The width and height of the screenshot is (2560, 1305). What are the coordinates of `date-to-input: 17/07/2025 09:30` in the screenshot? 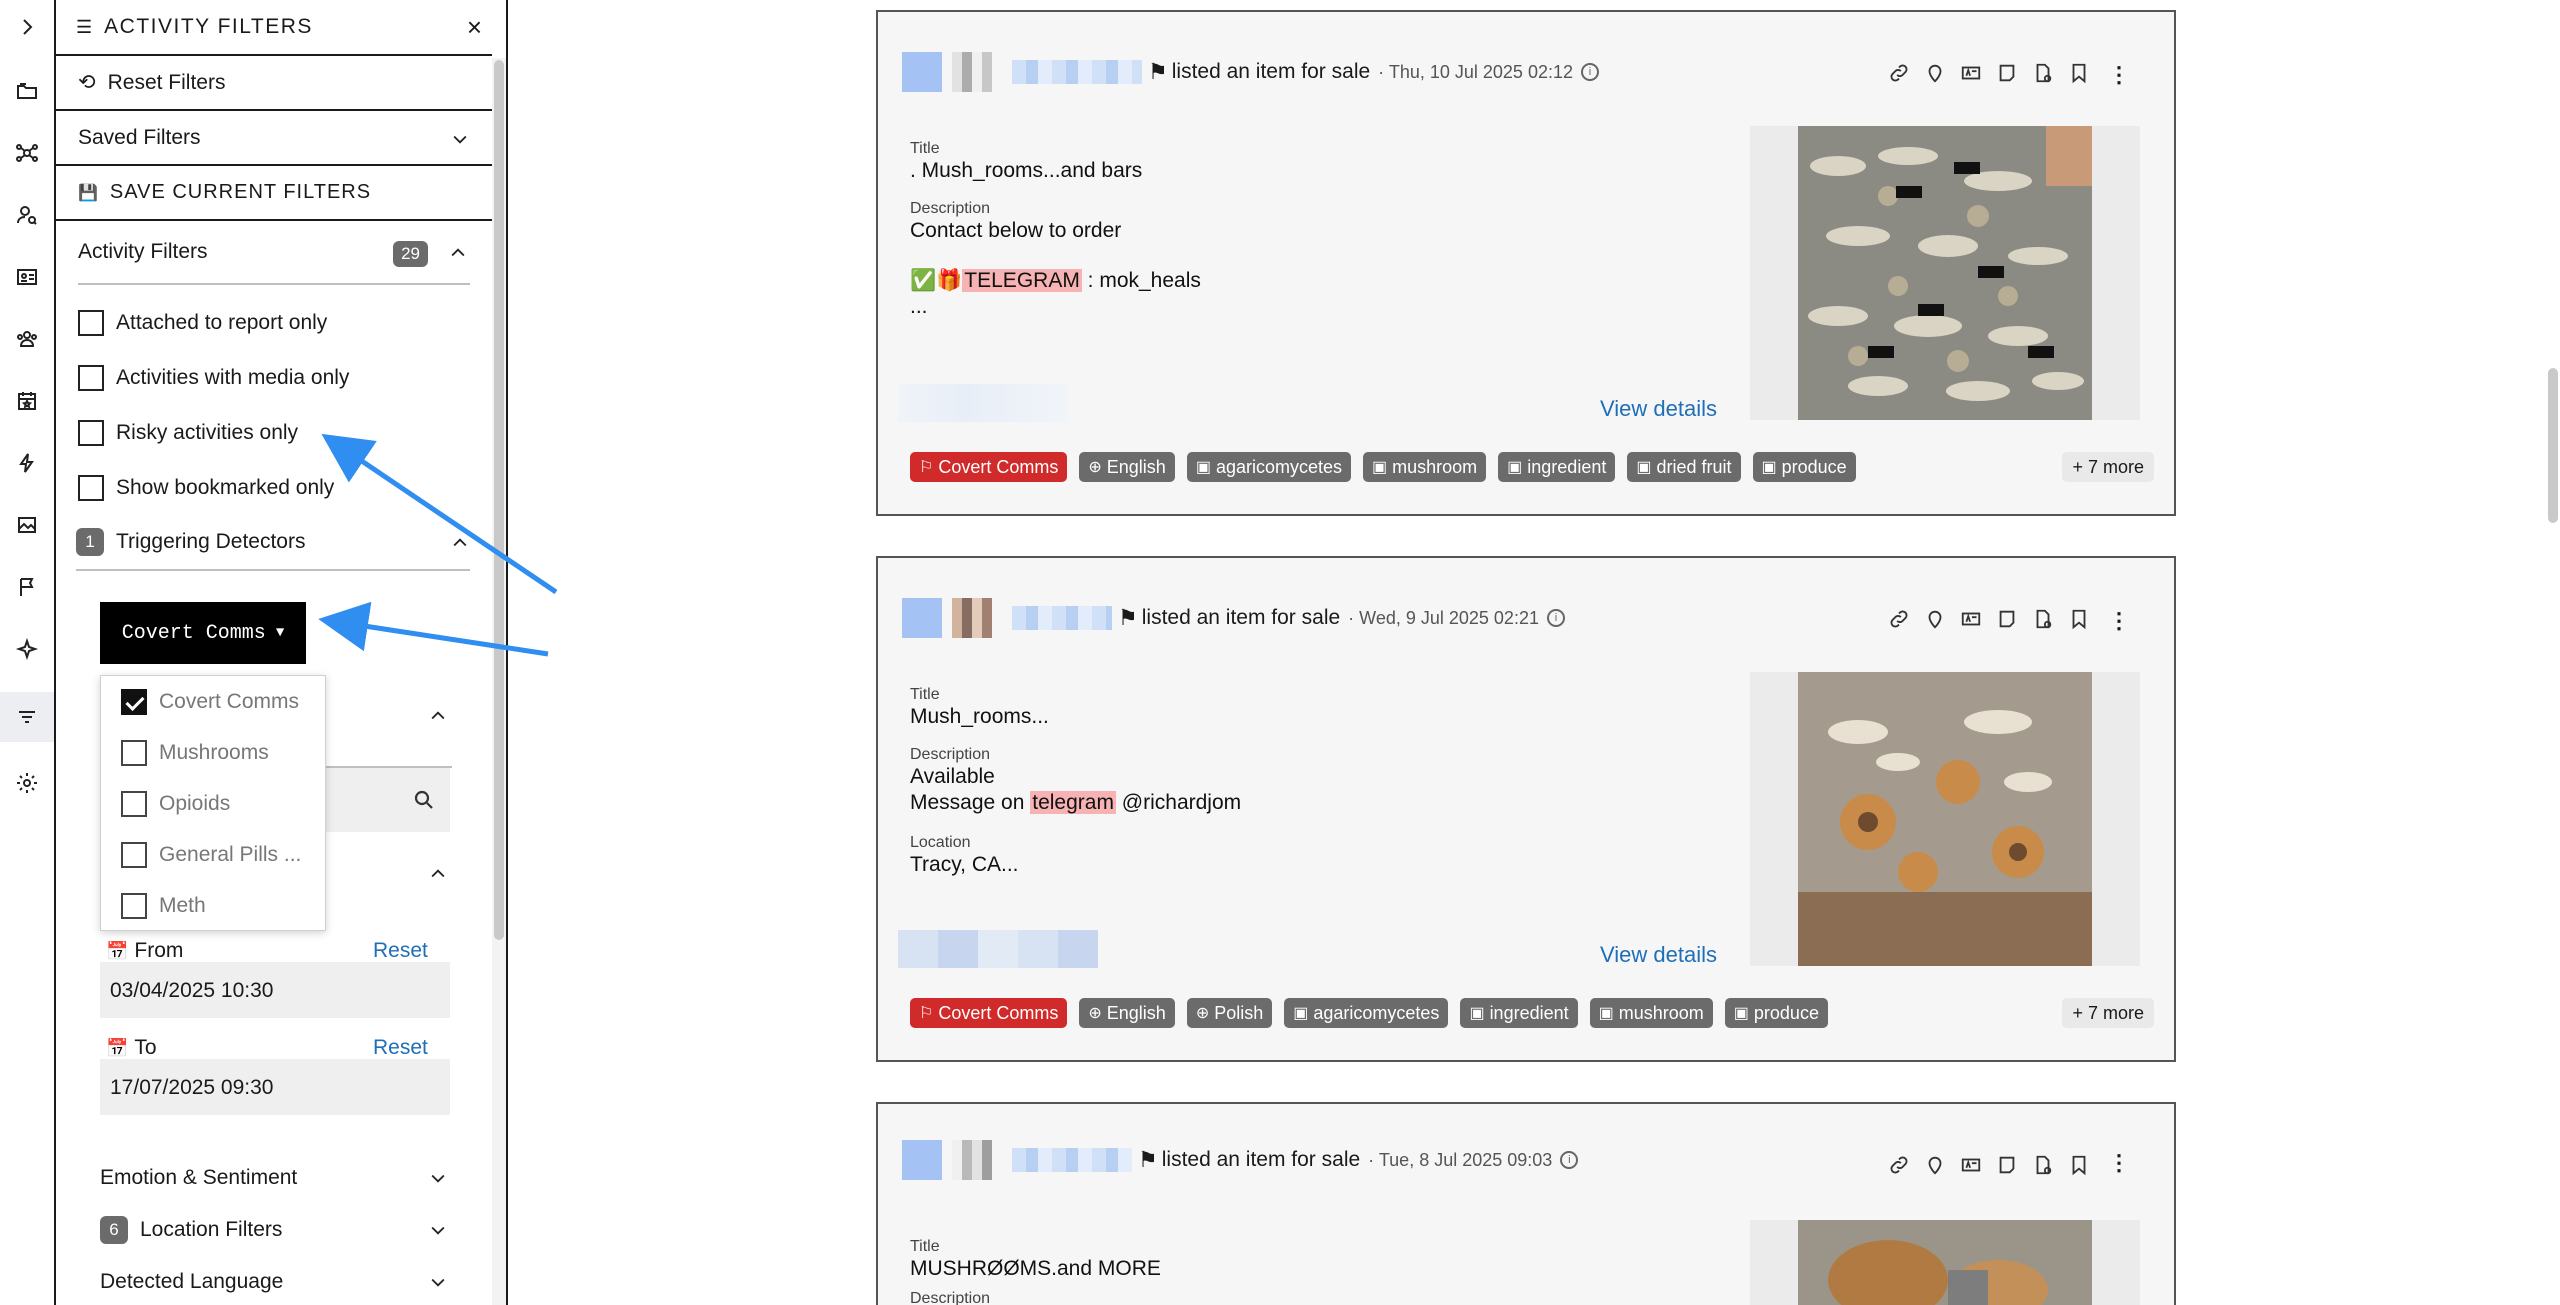 It's located at (275, 1087).